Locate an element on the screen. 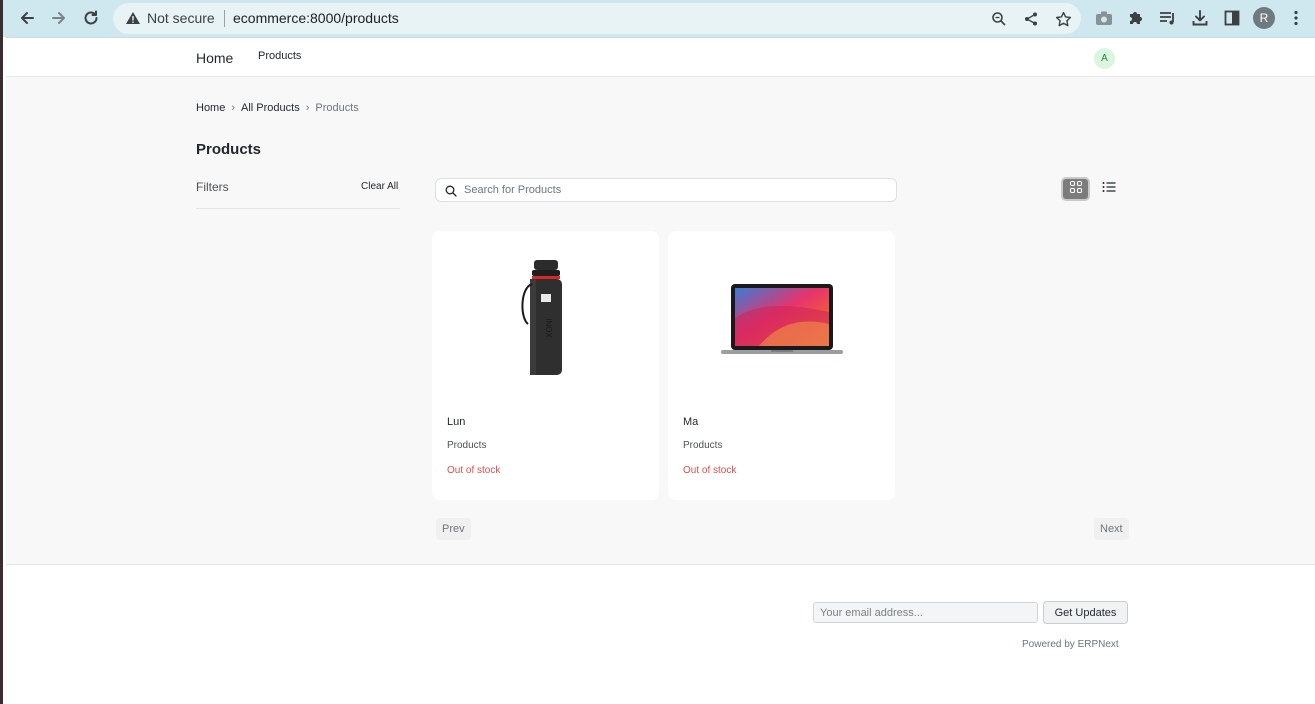 This screenshot has width=1315, height=704. grid-icon is located at coordinates (1076, 189).